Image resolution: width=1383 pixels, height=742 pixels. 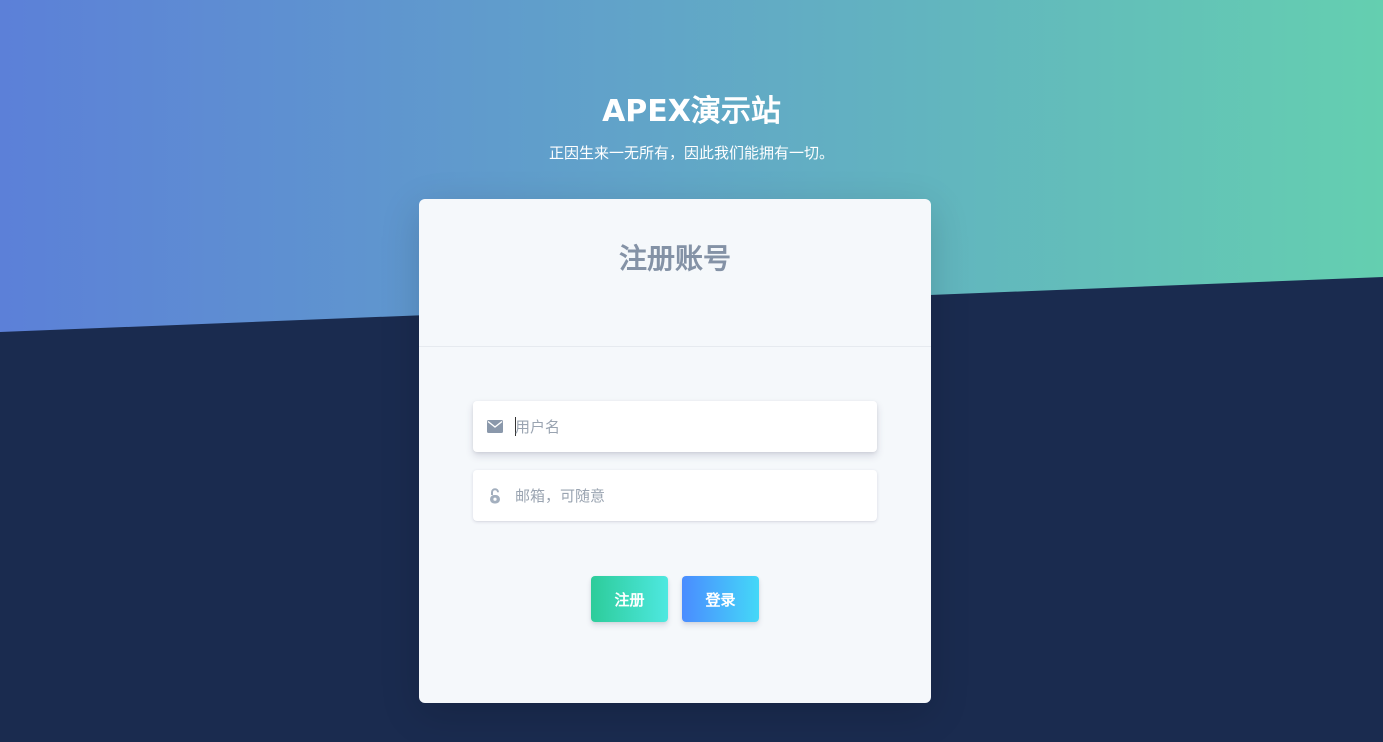 I want to click on card-title: 注册账号, so click(x=674, y=258).